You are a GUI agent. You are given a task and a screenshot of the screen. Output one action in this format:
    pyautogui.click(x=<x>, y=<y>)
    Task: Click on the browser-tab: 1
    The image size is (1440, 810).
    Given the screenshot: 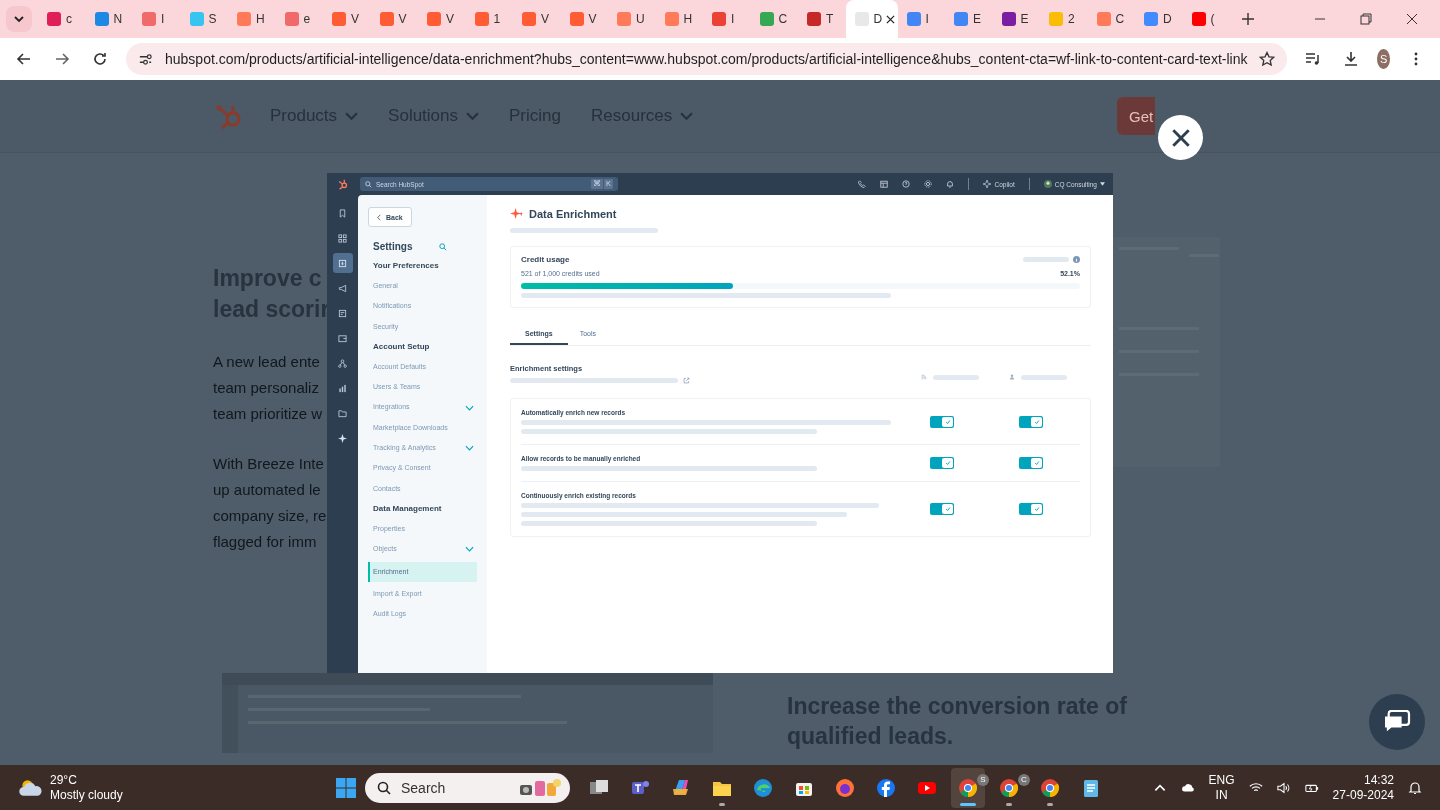 What is the action you would take?
    pyautogui.click(x=489, y=19)
    